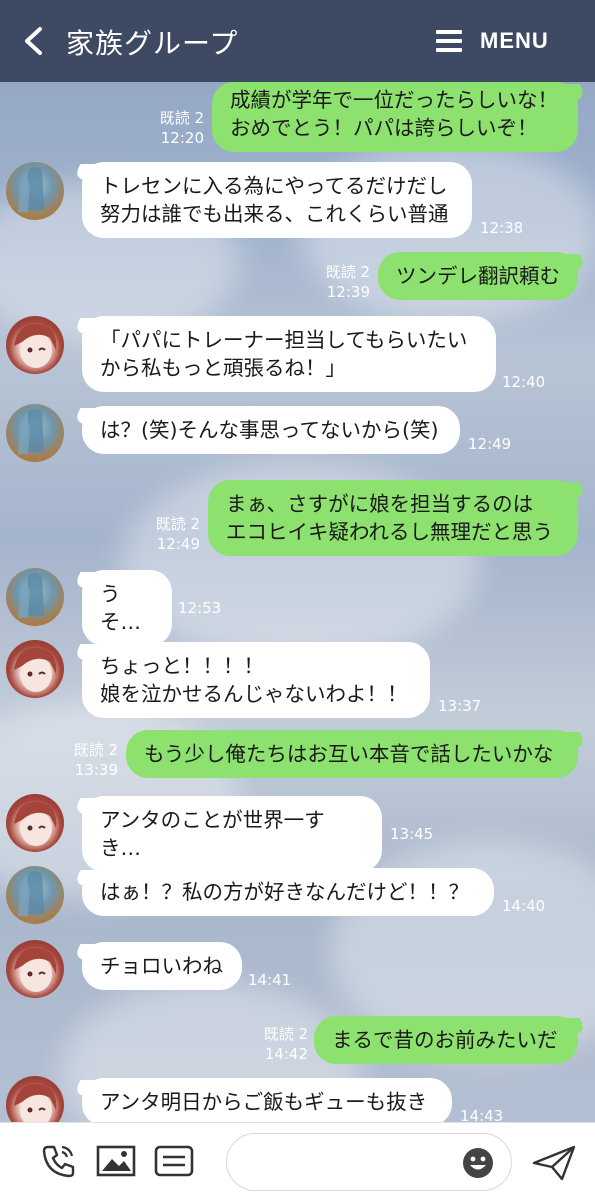 The height and width of the screenshot is (1200, 595). What do you see at coordinates (182, 138) in the screenshot?
I see `message-time: 12:20` at bounding box center [182, 138].